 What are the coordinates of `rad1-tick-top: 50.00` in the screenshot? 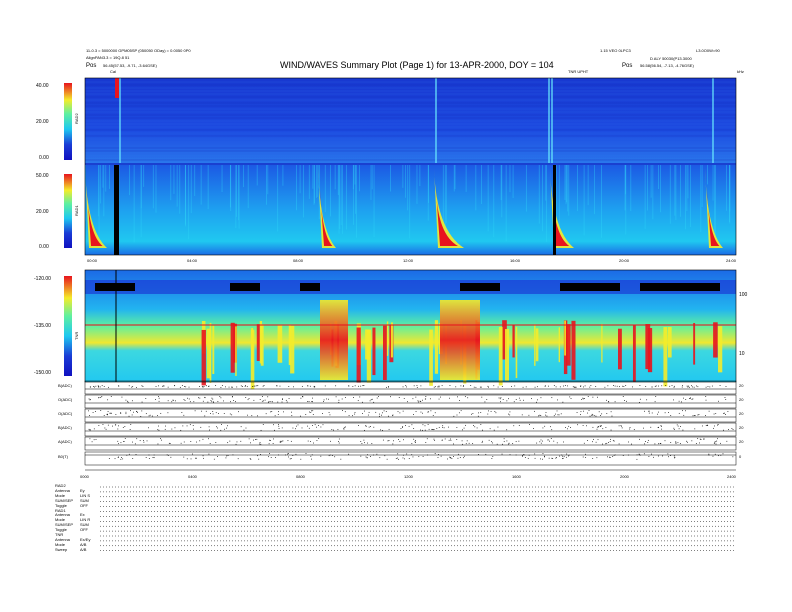 It's located at (42, 176).